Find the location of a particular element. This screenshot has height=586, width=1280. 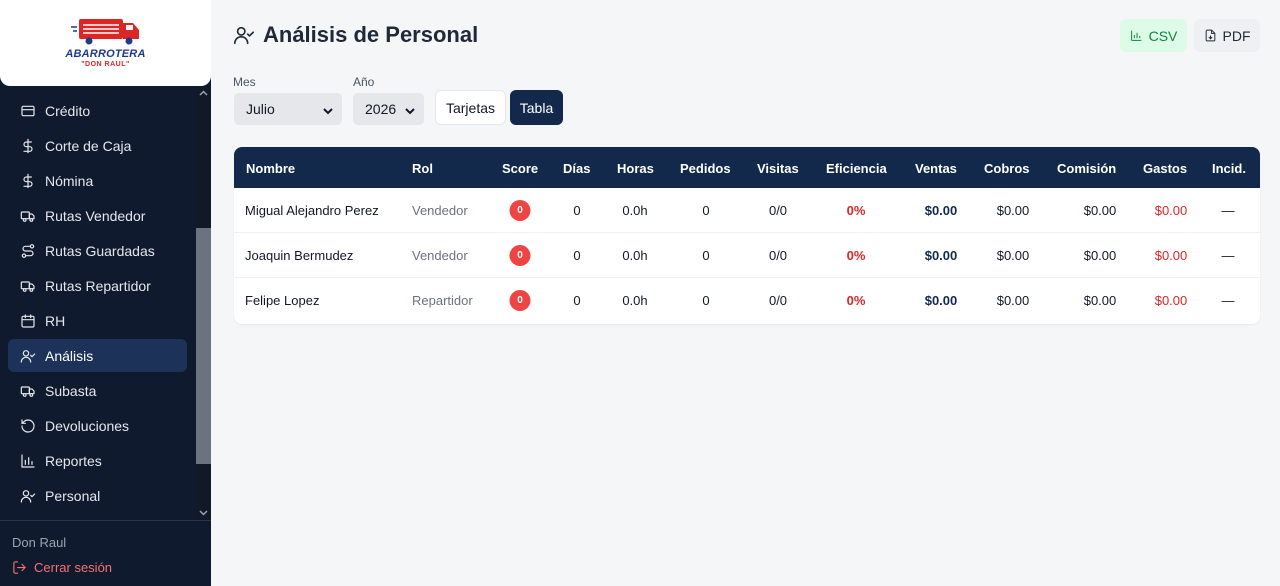

sidebar-item-rutas-repartidor: Rutas Repartidor is located at coordinates (97, 285).